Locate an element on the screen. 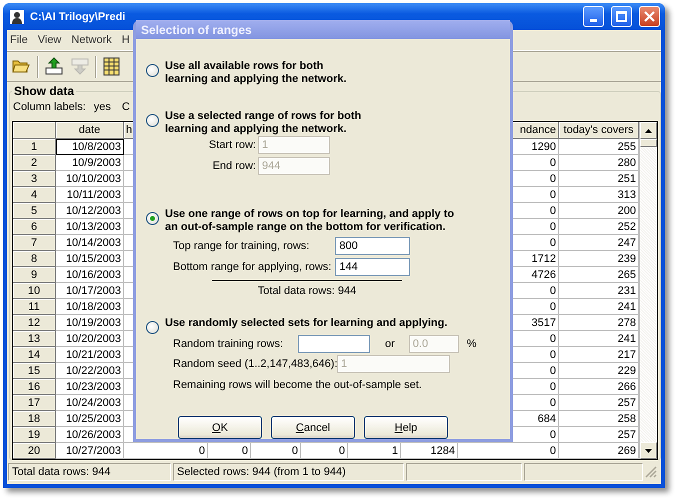 The image size is (681, 502). maximize-icon is located at coordinates (621, 16).